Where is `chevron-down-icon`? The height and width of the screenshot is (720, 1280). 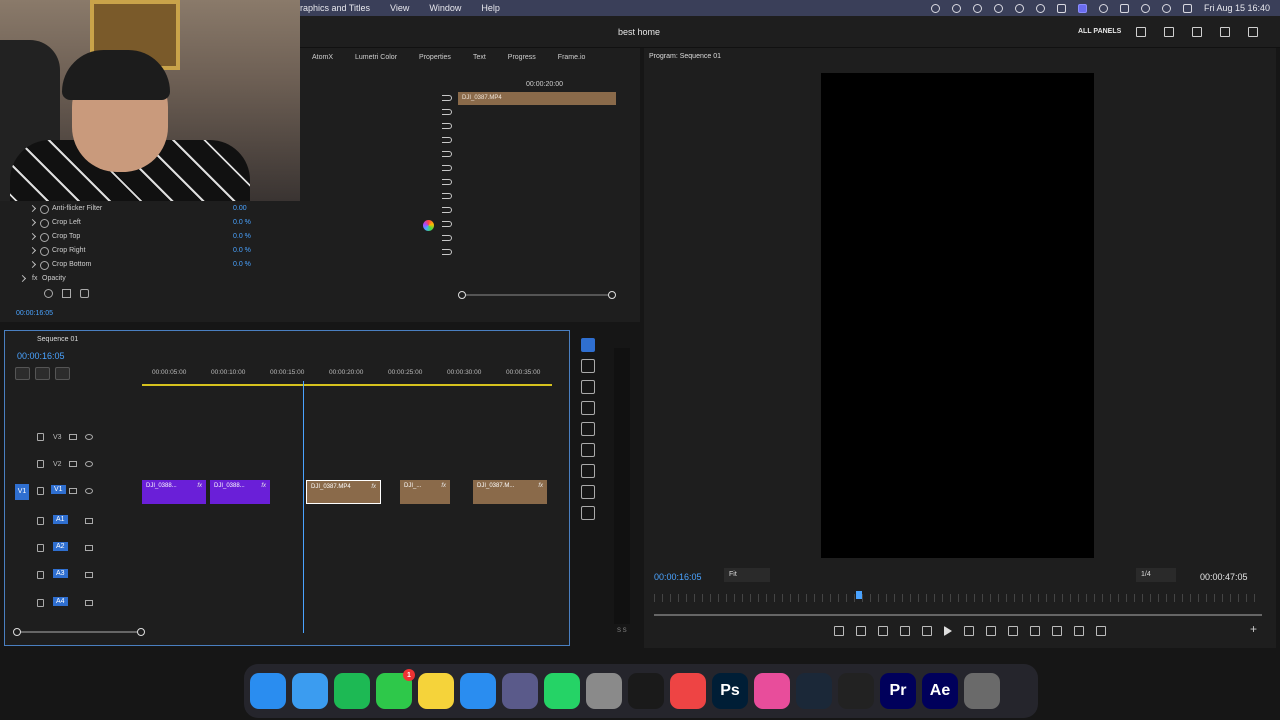 chevron-down-icon is located at coordinates (22, 278).